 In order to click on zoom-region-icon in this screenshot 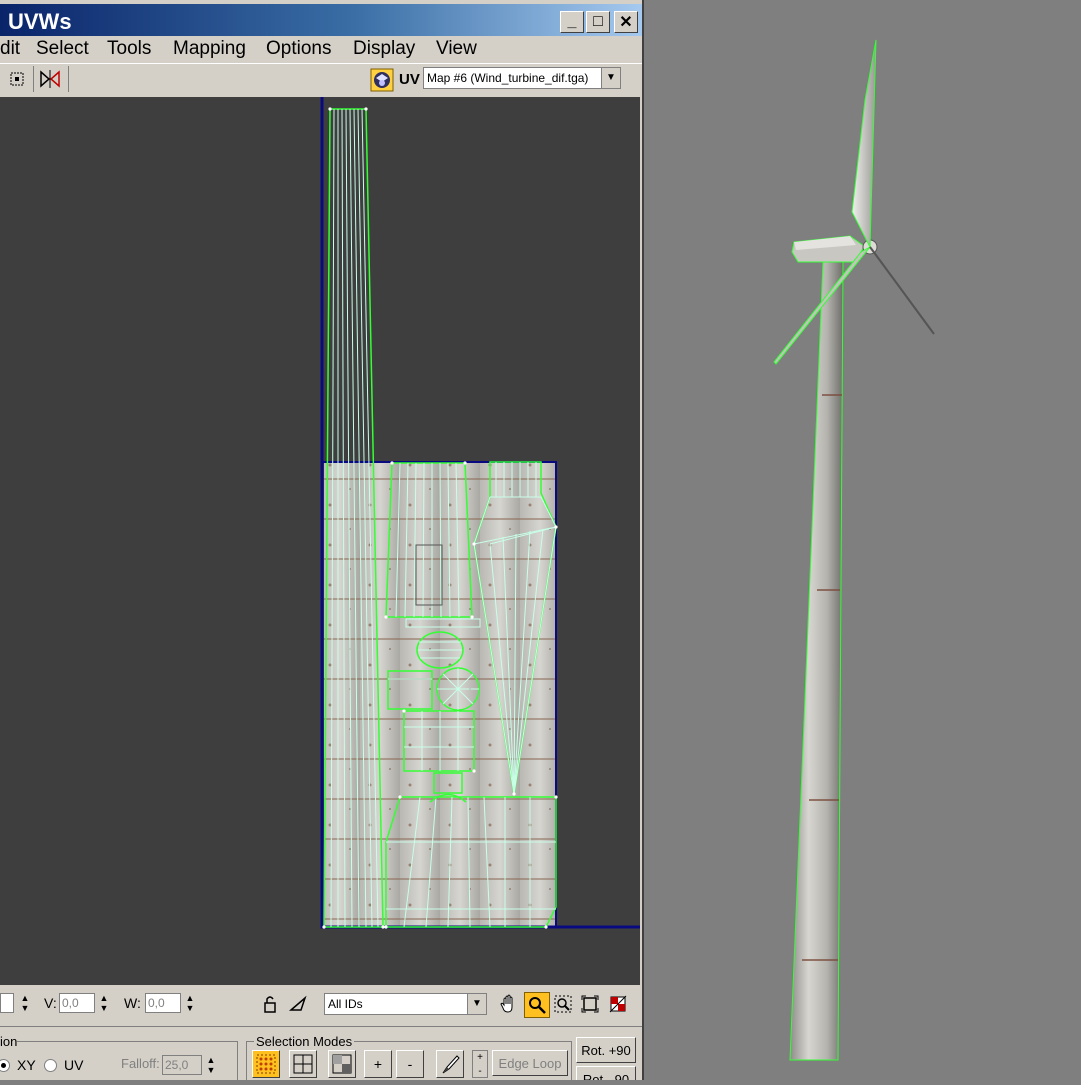, I will do `click(563, 1004)`.